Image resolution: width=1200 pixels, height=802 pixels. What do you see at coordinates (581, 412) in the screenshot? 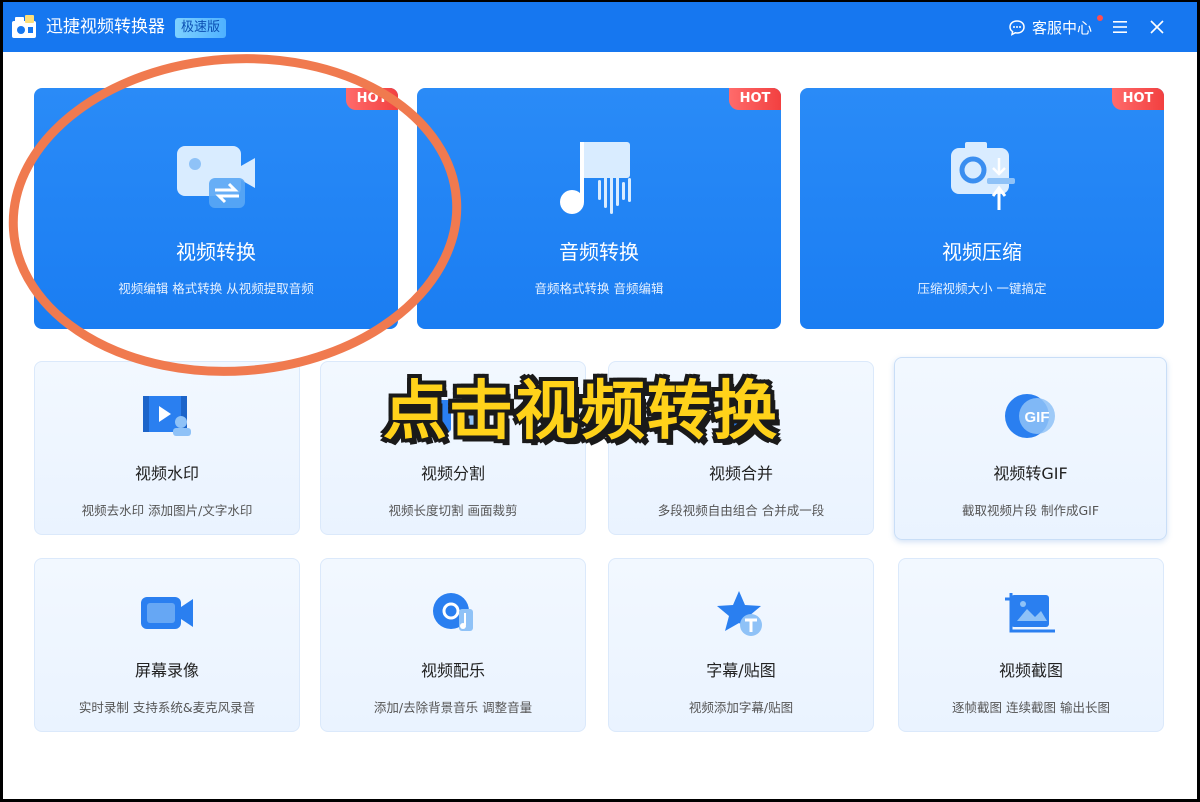
I see `annotation-caption: 点击视频转换` at bounding box center [581, 412].